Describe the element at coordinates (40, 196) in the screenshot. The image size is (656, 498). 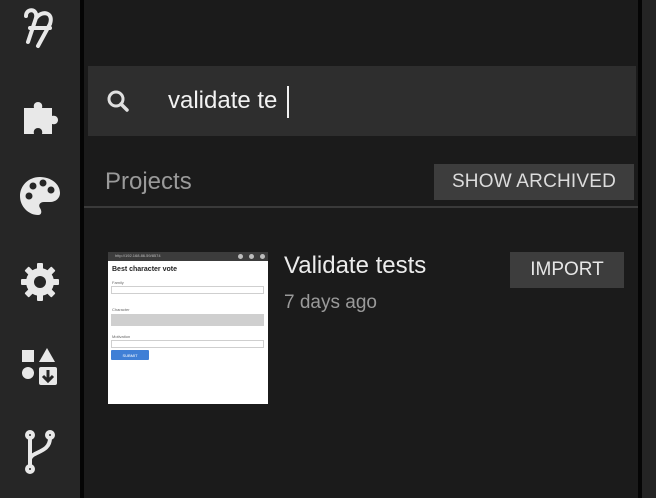
I see `palette-icon` at that location.